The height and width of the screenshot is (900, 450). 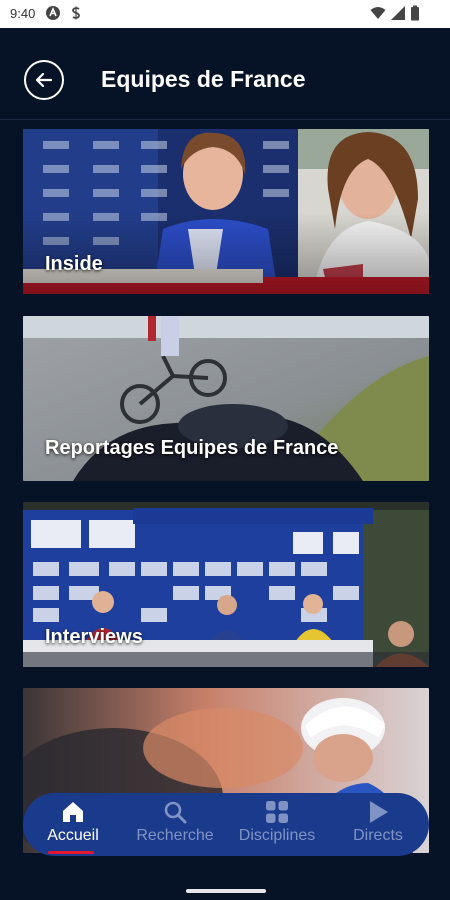 I want to click on back-button, so click(x=44, y=80).